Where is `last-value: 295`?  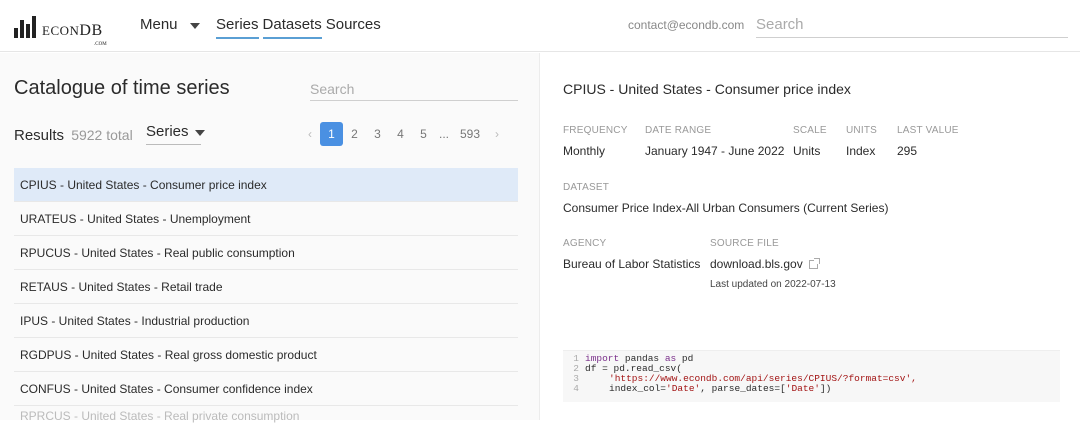
last-value: 295 is located at coordinates (907, 151).